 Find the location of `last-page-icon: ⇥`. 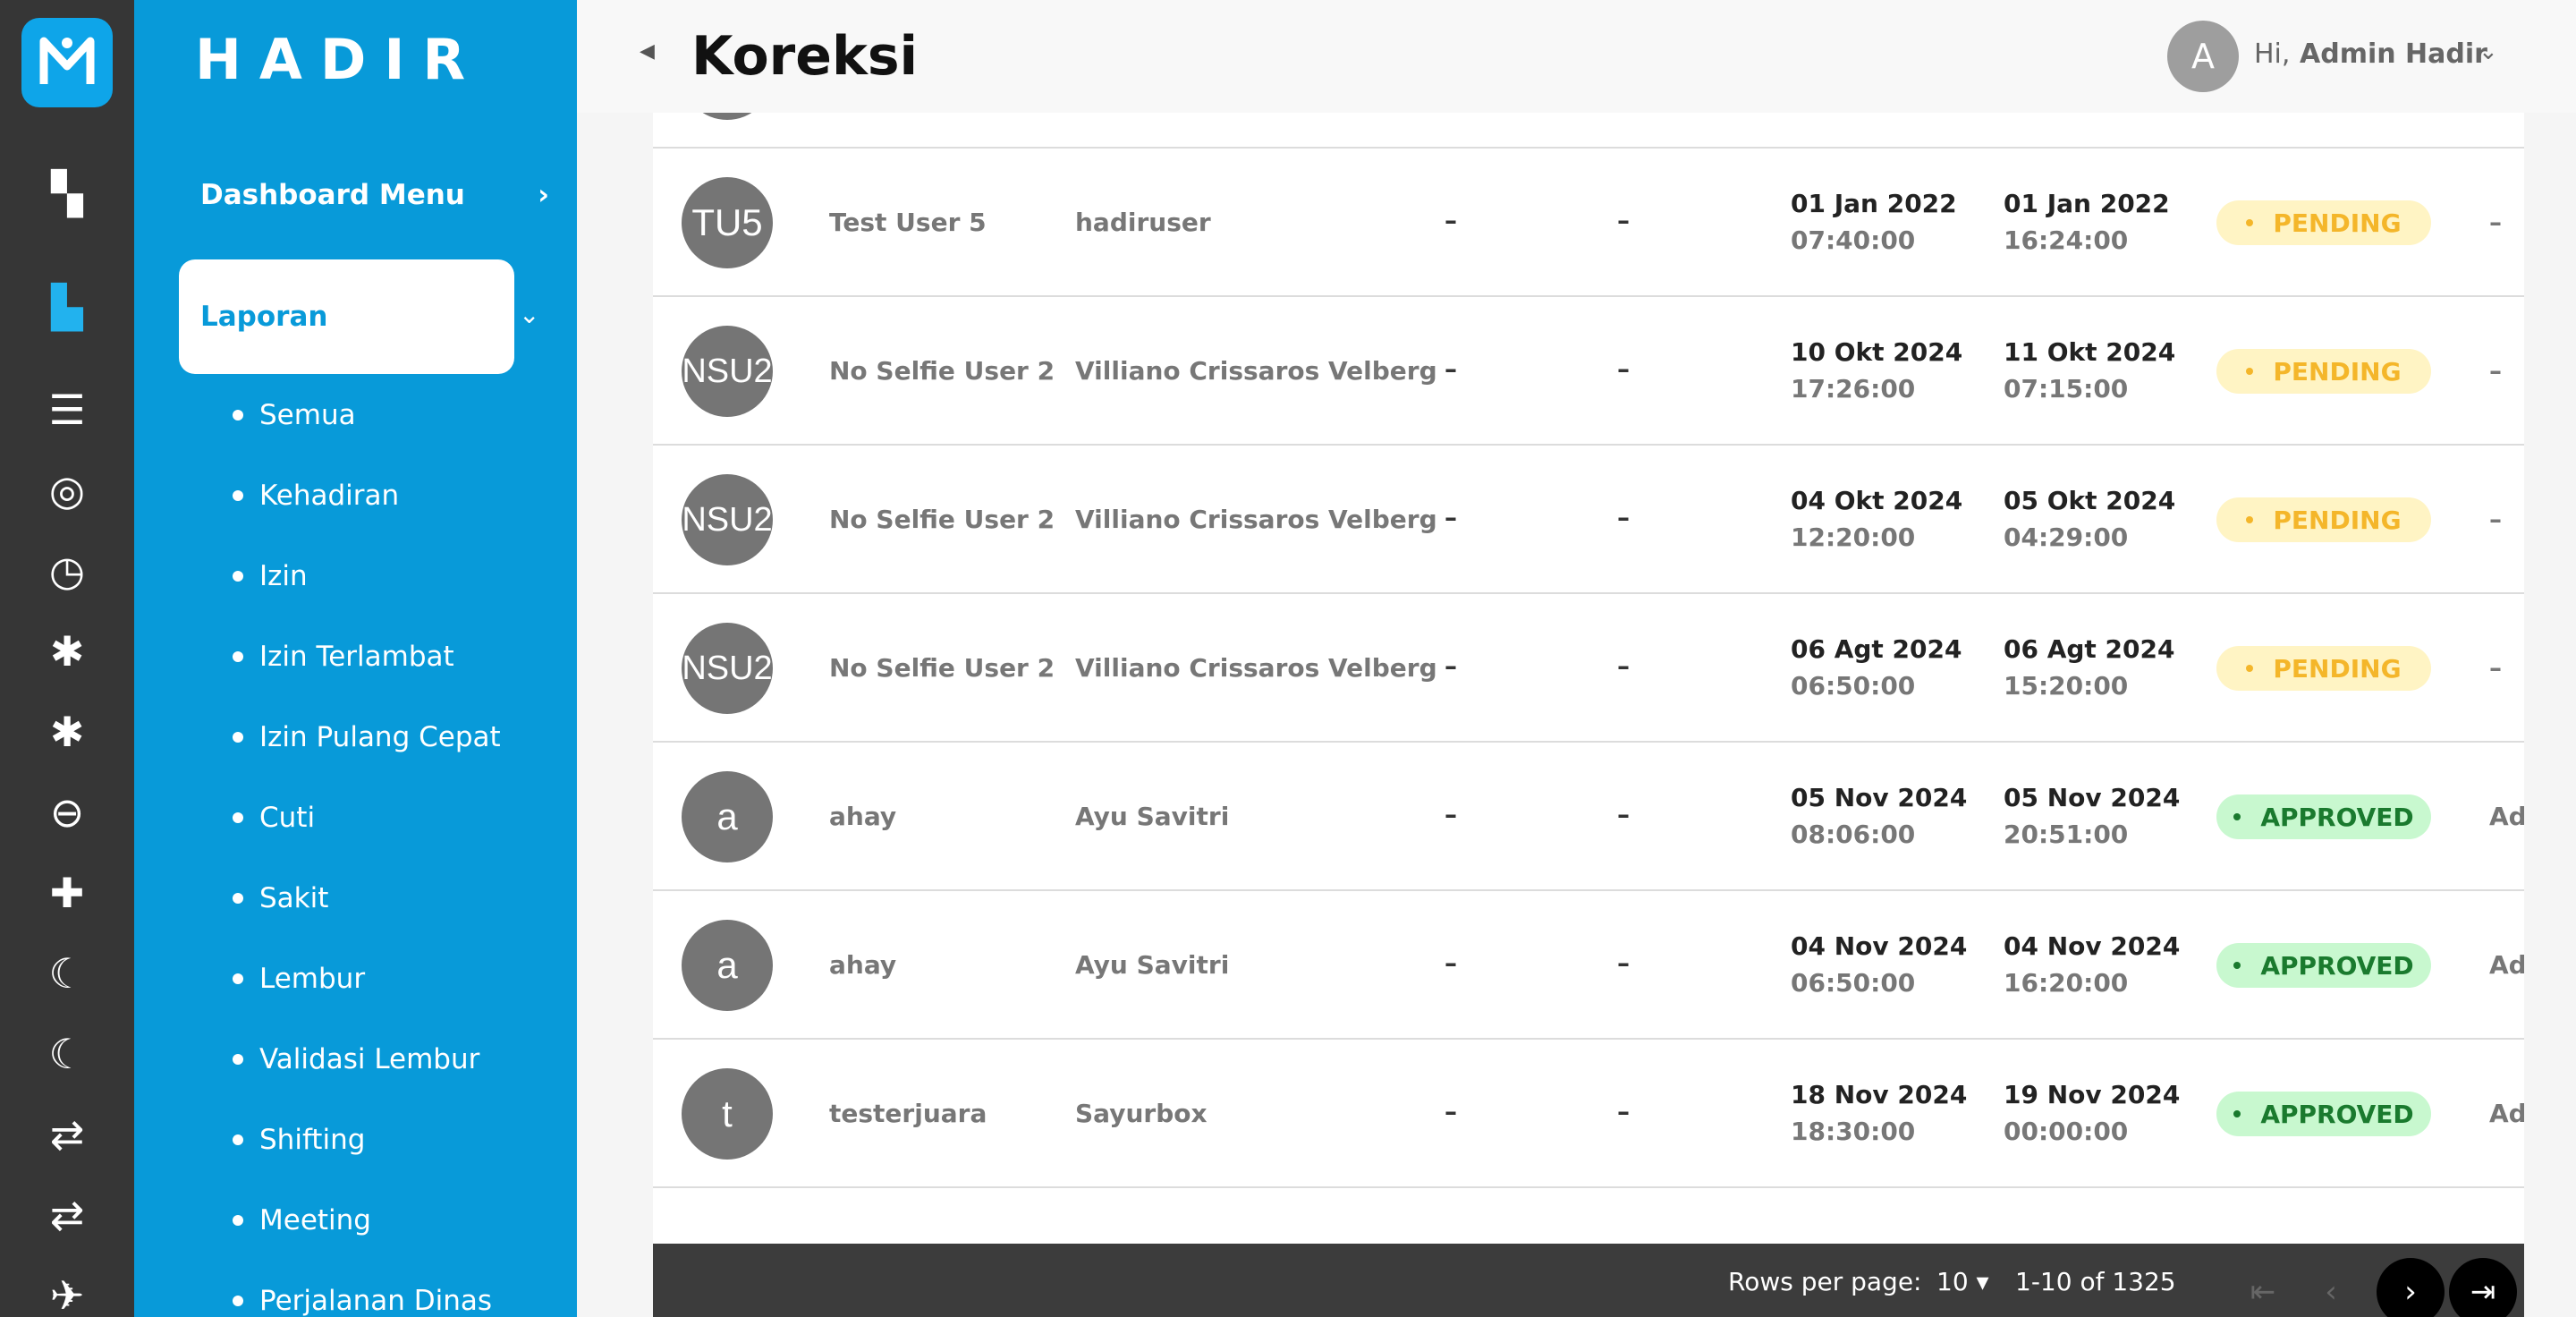

last-page-icon: ⇥ is located at coordinates (2483, 1287).